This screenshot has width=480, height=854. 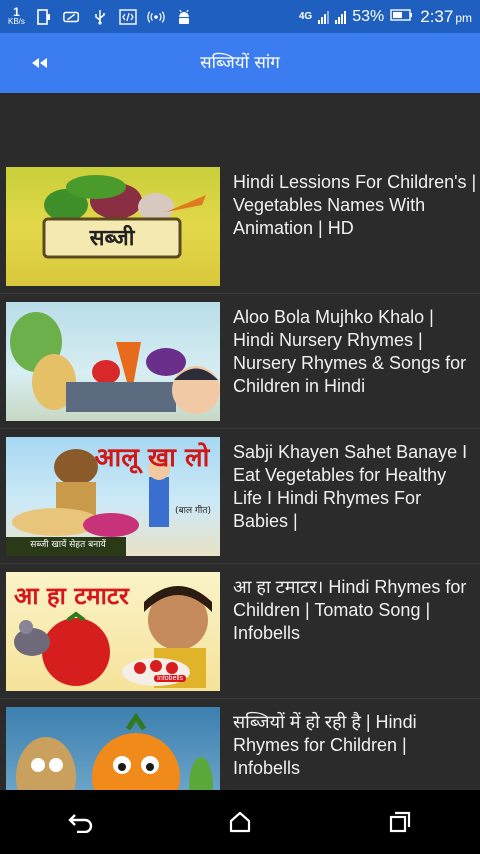 I want to click on back-icon, so click(x=80, y=823).